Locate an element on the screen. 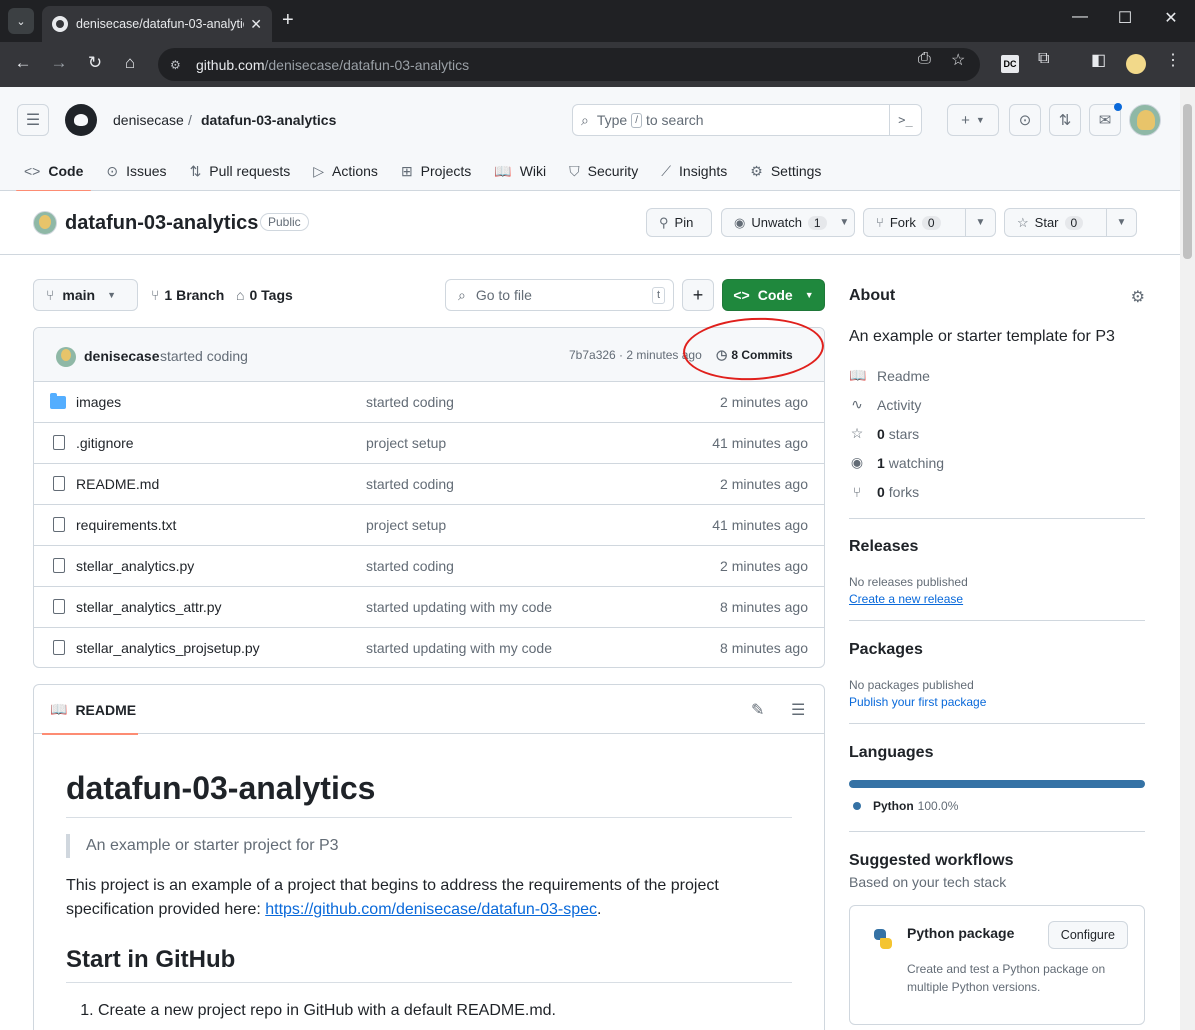  breadcrumb-owner: denisecase is located at coordinates (148, 120).